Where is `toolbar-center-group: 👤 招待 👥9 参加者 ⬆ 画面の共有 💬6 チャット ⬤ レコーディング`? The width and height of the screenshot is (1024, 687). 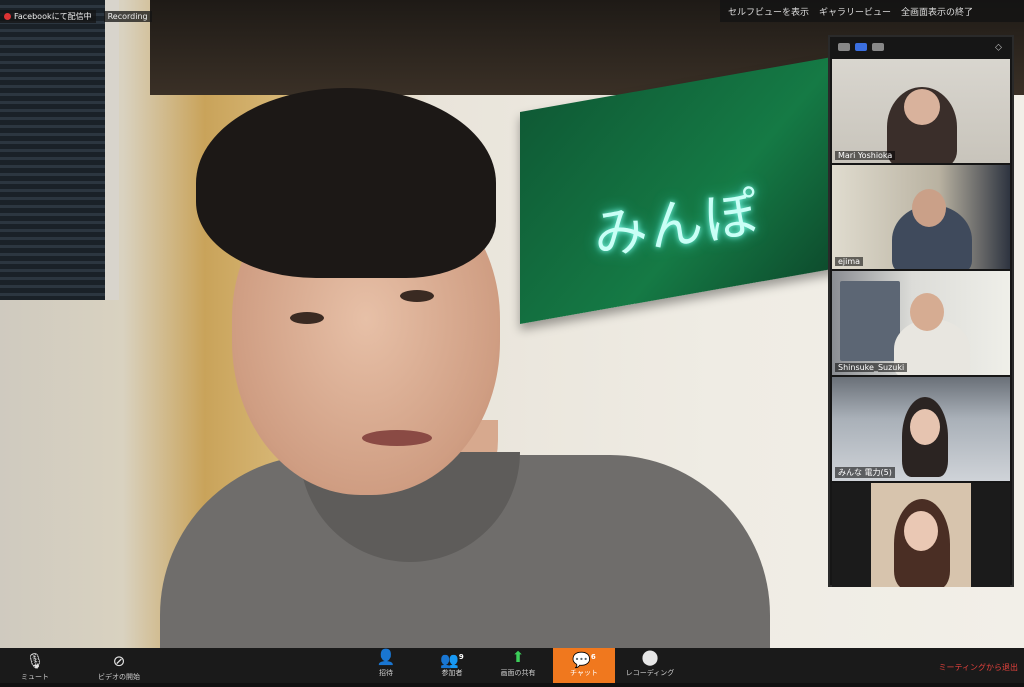
toolbar-center-group: 👤 招待 👥9 参加者 ⬆ 画面の共有 💬6 チャット ⬤ レコーディング is located at coordinates (518, 665).